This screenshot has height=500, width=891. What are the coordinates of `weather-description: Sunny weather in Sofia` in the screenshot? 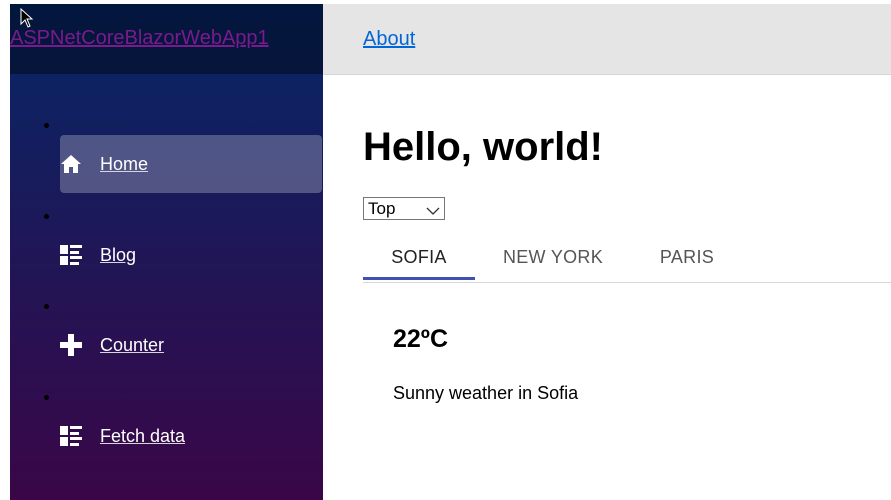 It's located at (486, 393).